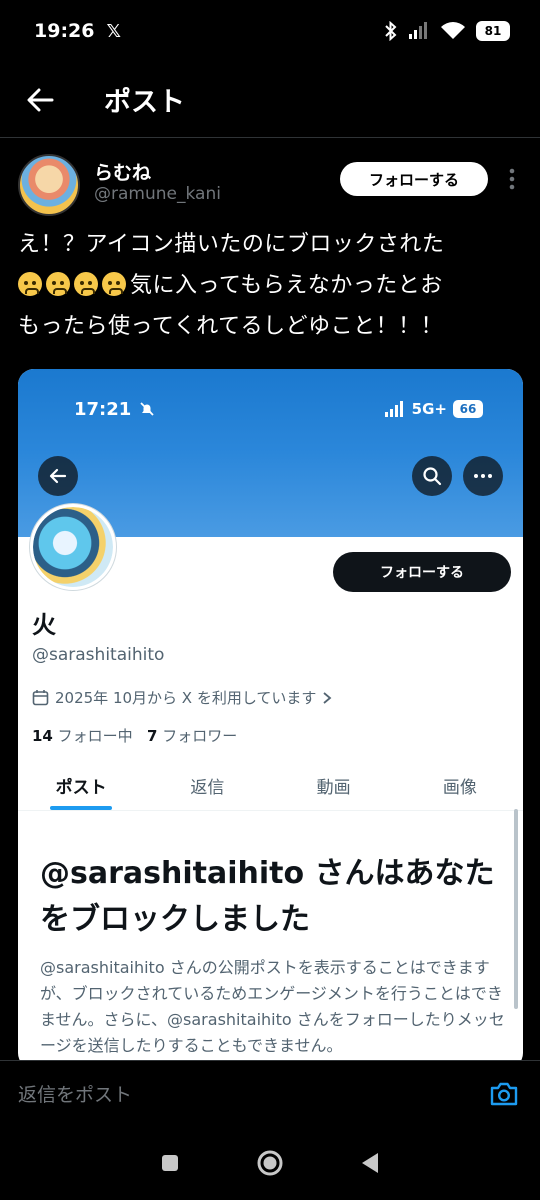 The image size is (540, 1200). What do you see at coordinates (468, 409) in the screenshot?
I see `embedded-battery-icon: 66` at bounding box center [468, 409].